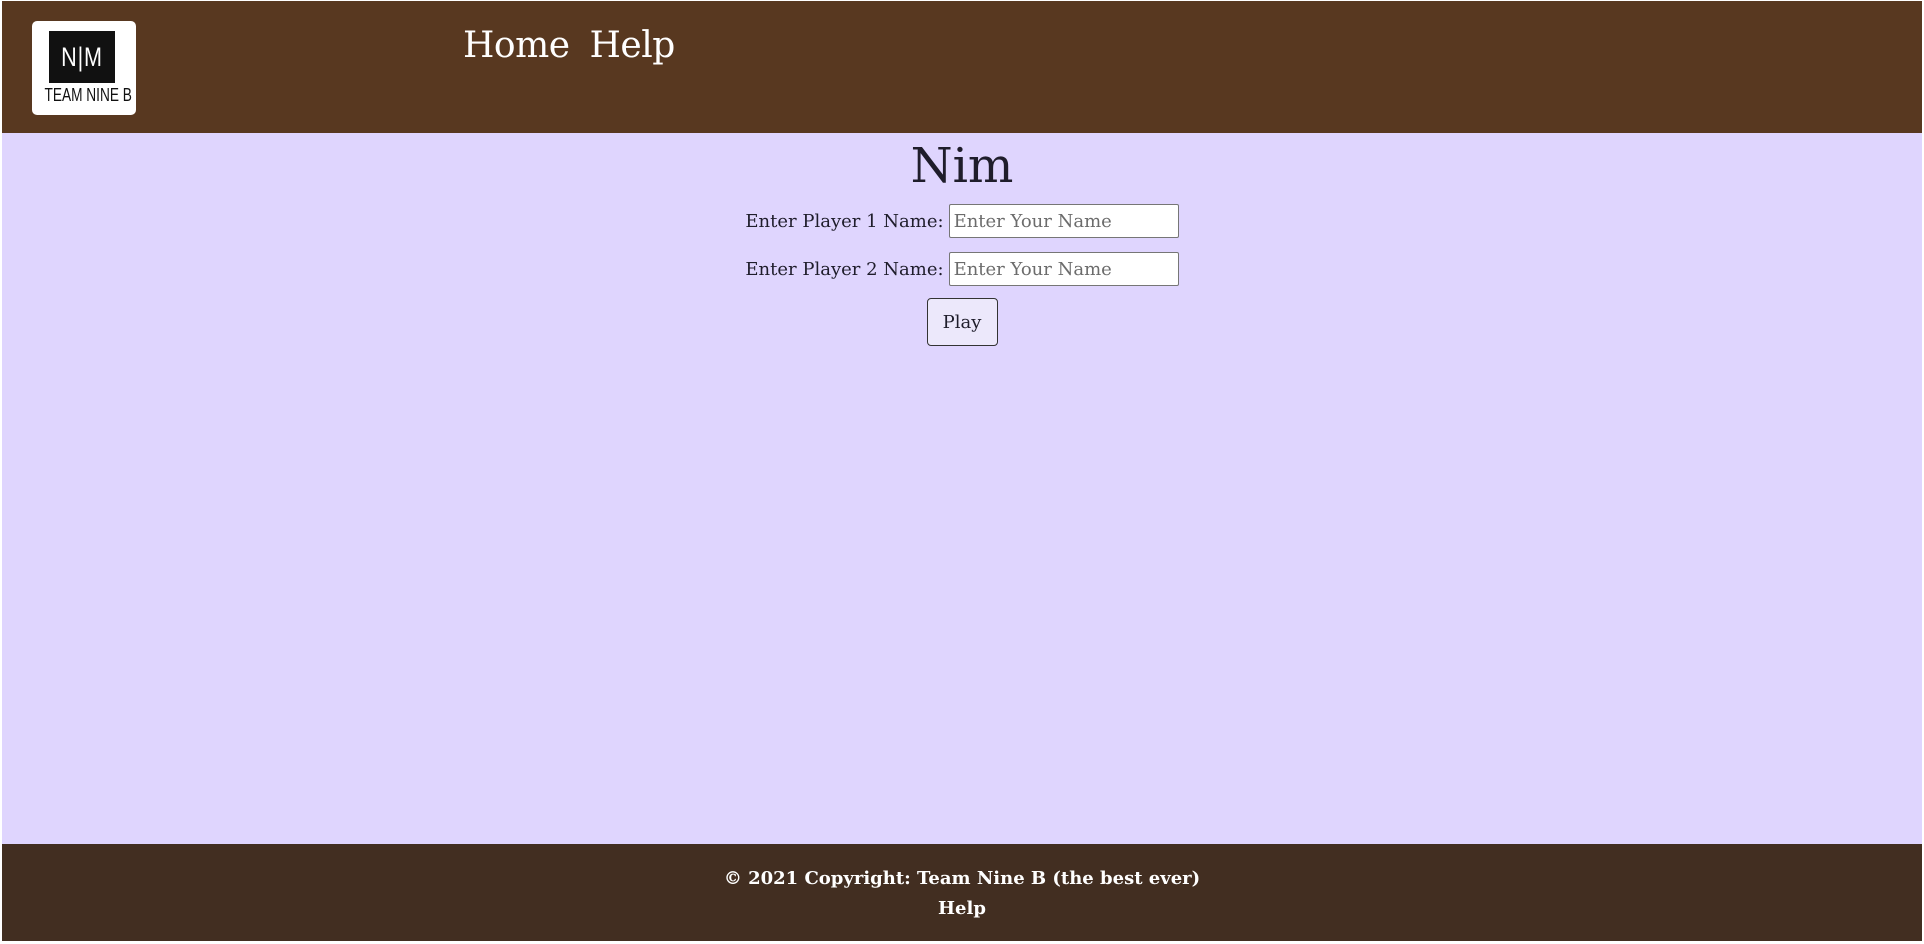  Describe the element at coordinates (633, 46) in the screenshot. I see `nav-help-link: Help` at that location.